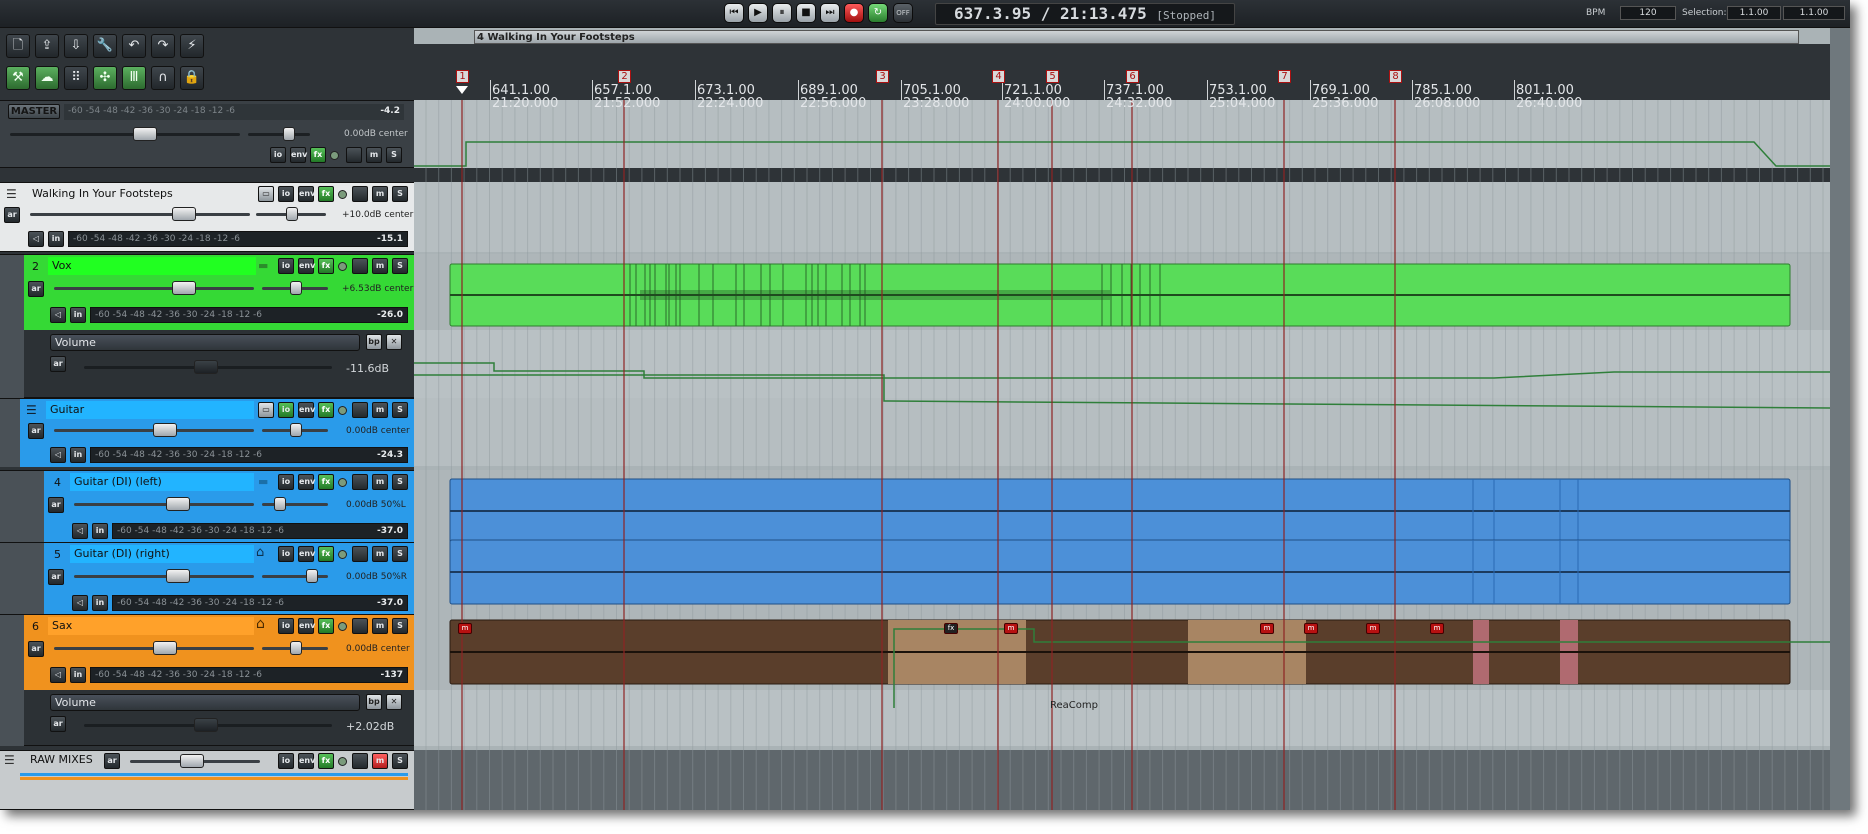 This screenshot has width=1868, height=834. Describe the element at coordinates (830, 13) in the screenshot. I see `go-to-end-button: ⏭` at that location.